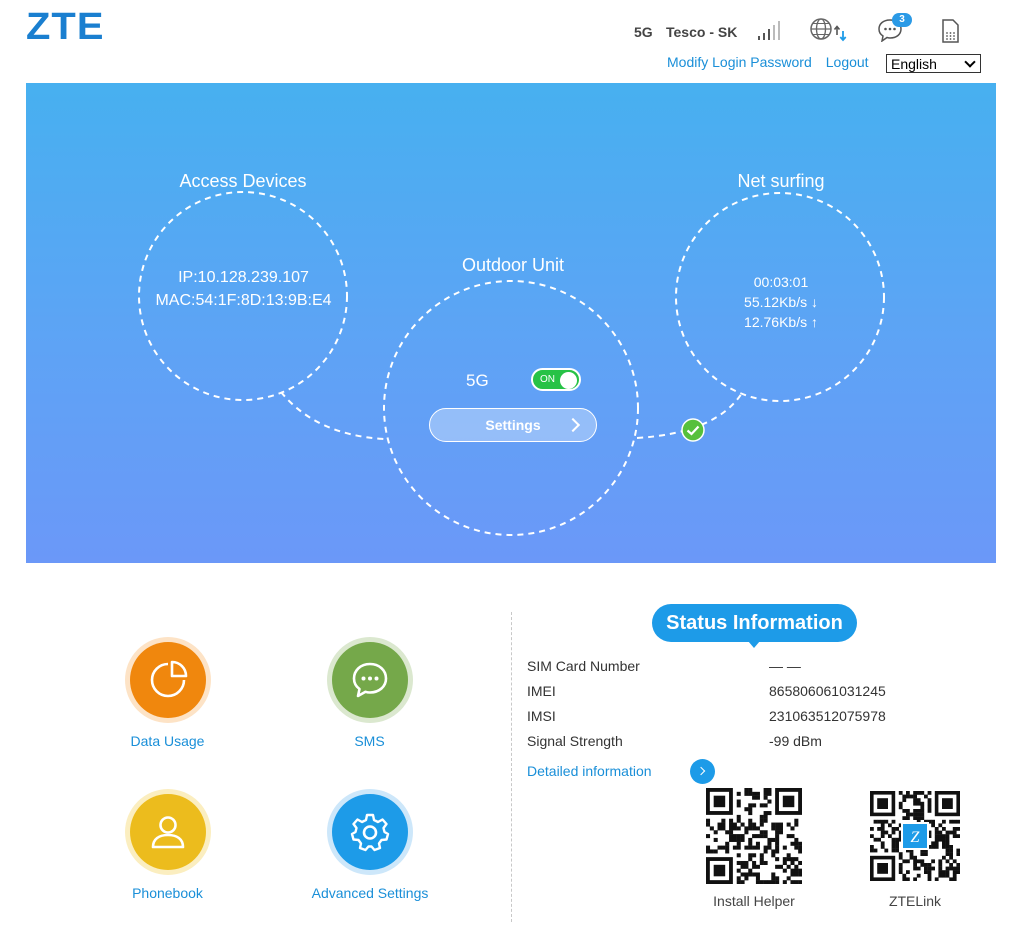  I want to click on chat-bubble-icon, so click(369, 680).